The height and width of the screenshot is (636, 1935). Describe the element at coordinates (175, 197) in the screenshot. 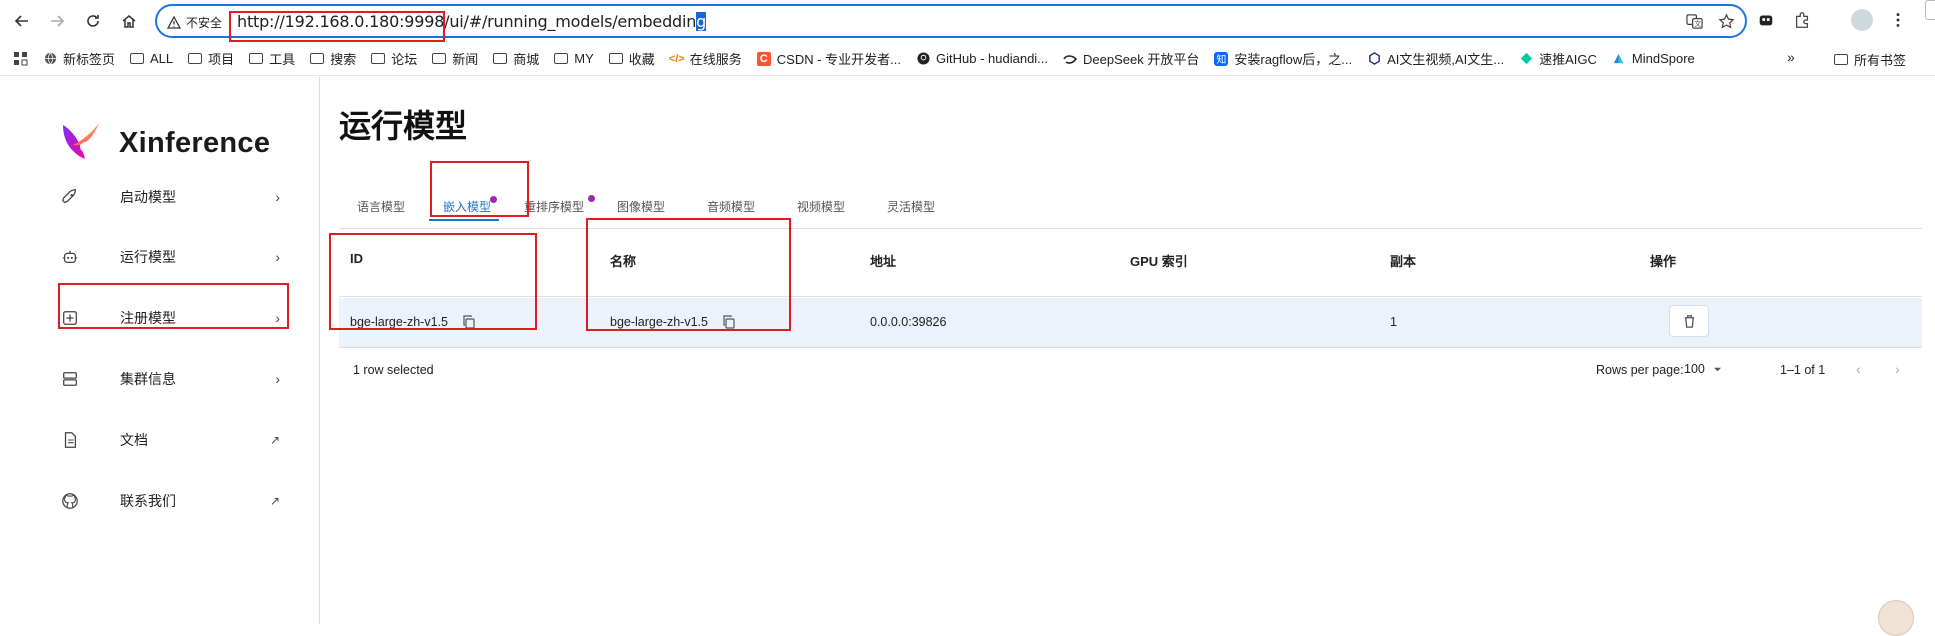

I see `sidebar-item-launch-model: 启动模型 ›` at that location.